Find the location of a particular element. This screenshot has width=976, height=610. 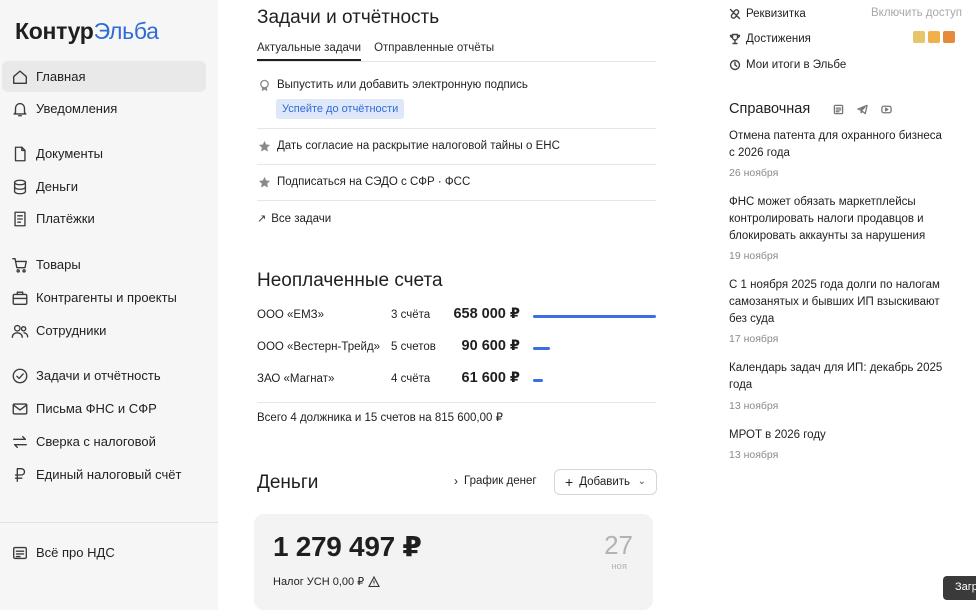

sidebar-item-ens: Единый налоговый счёт is located at coordinates (104, 474).